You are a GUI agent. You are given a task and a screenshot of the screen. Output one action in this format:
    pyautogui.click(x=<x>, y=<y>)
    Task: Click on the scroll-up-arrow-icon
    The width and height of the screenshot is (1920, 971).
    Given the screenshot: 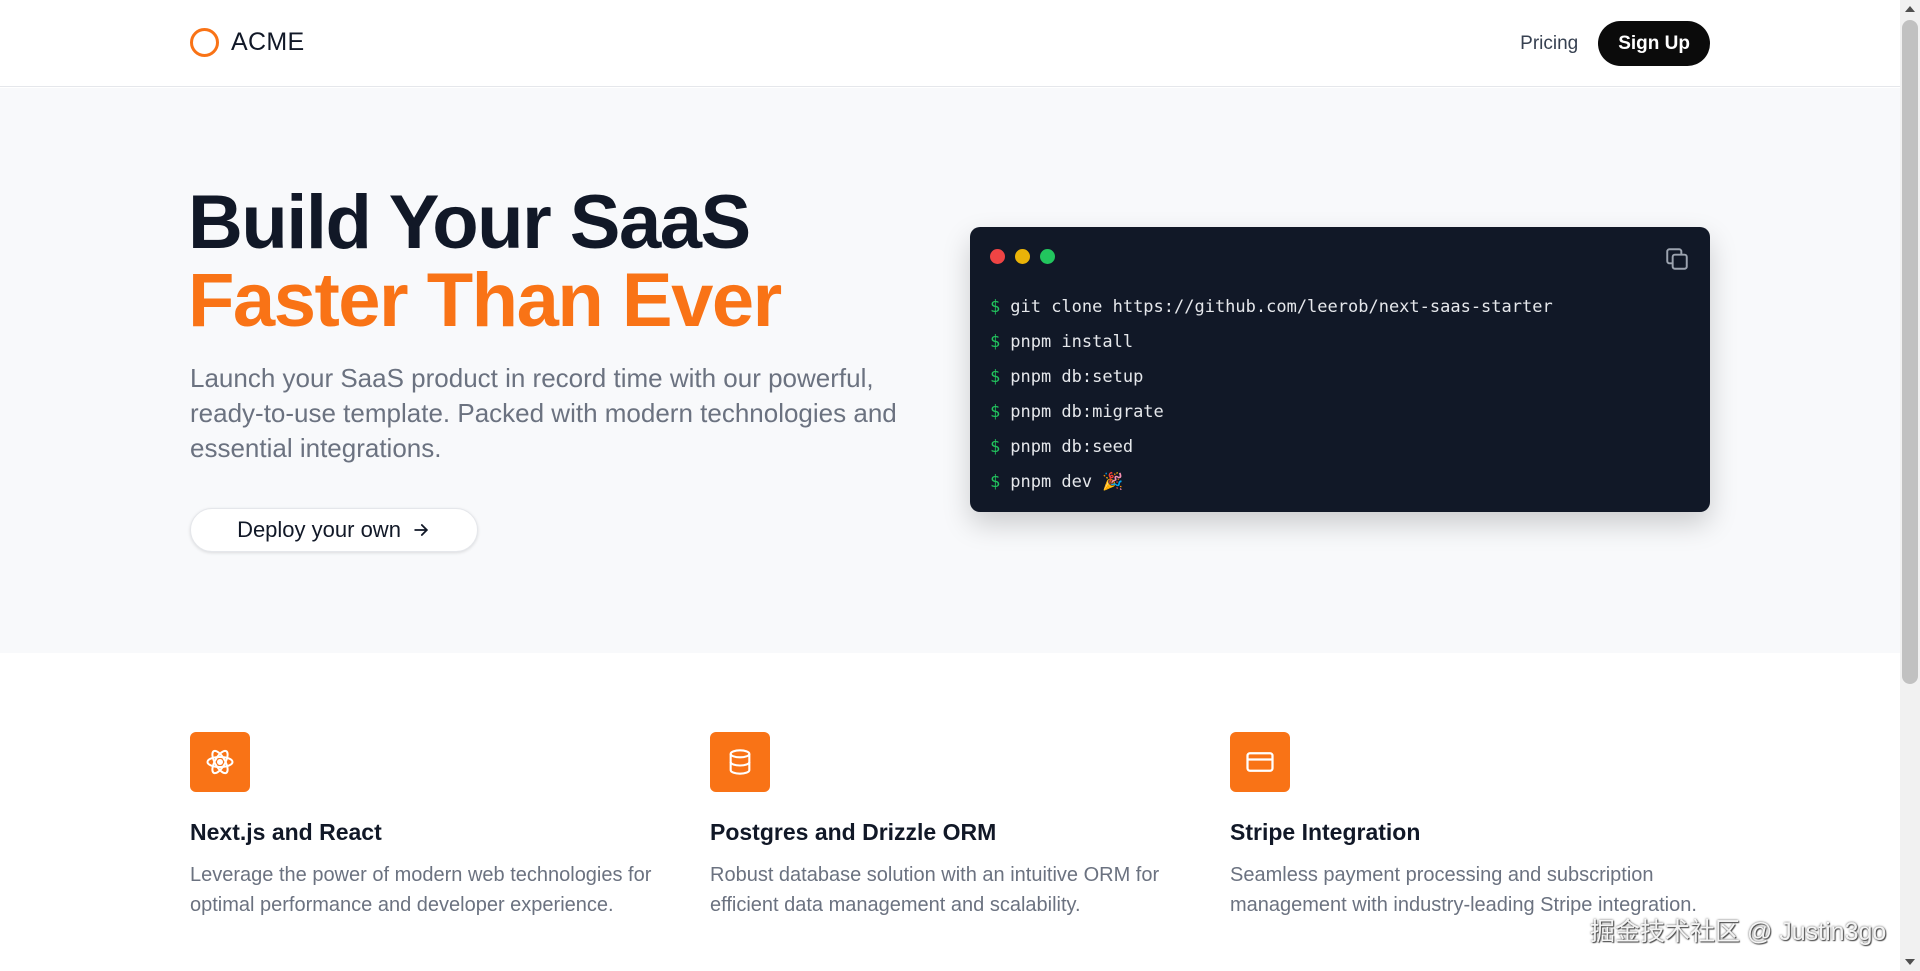 What is the action you would take?
    pyautogui.click(x=1910, y=9)
    